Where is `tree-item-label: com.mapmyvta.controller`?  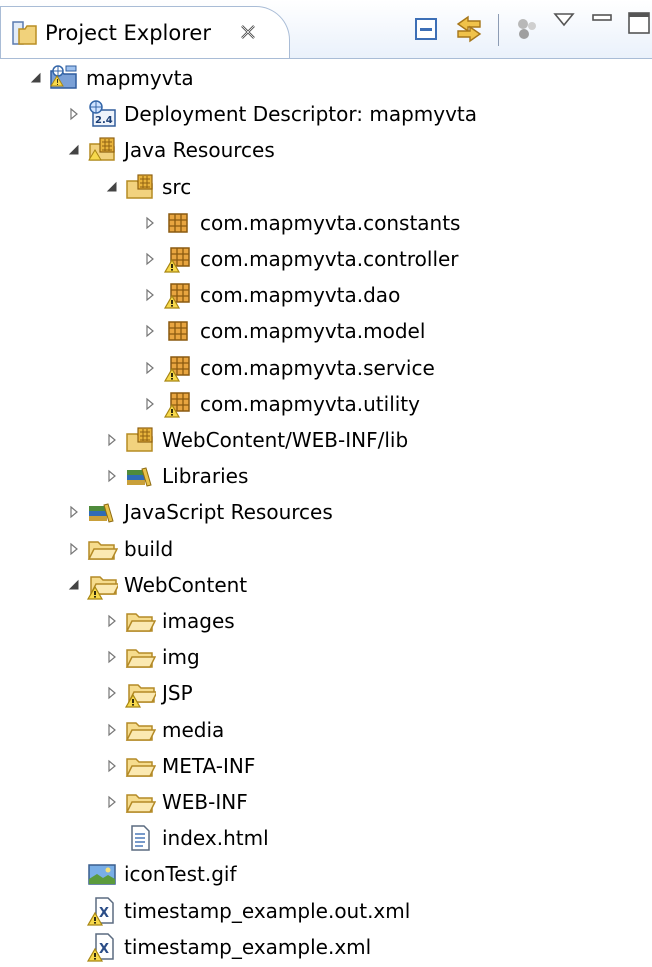 tree-item-label: com.mapmyvta.controller is located at coordinates (329, 259).